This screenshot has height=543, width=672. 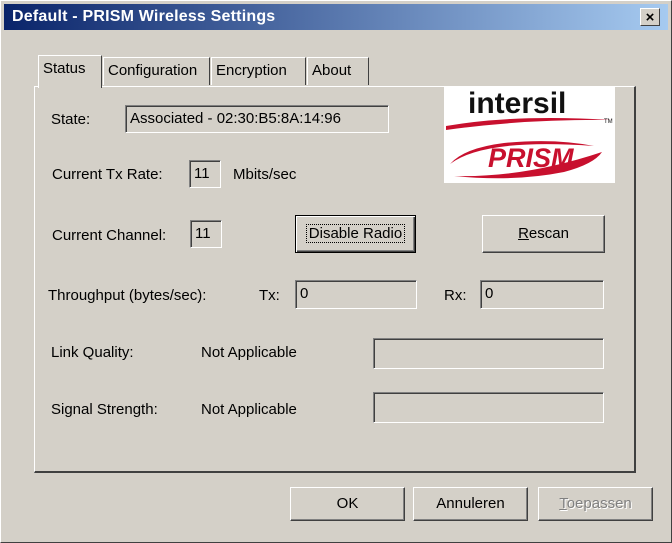 What do you see at coordinates (92, 352) in the screenshot?
I see `link-quality-label: Link Quality:` at bounding box center [92, 352].